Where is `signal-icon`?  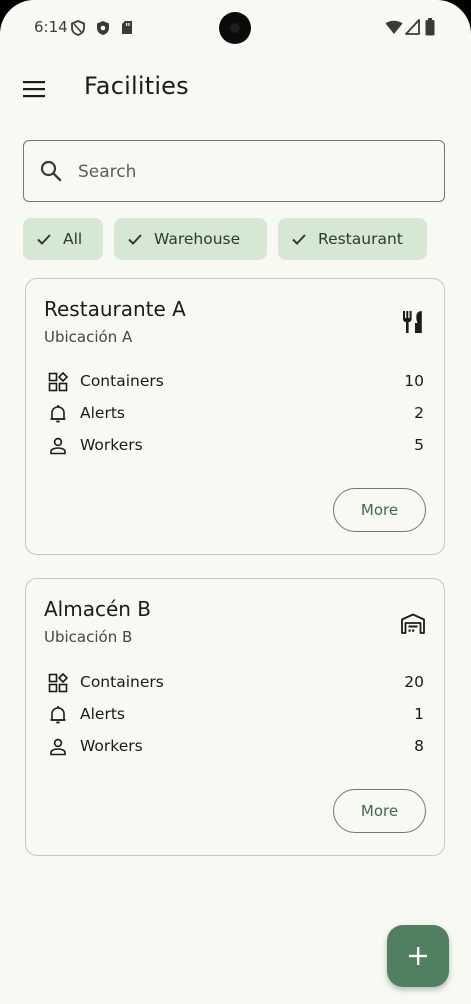 signal-icon is located at coordinates (412, 29).